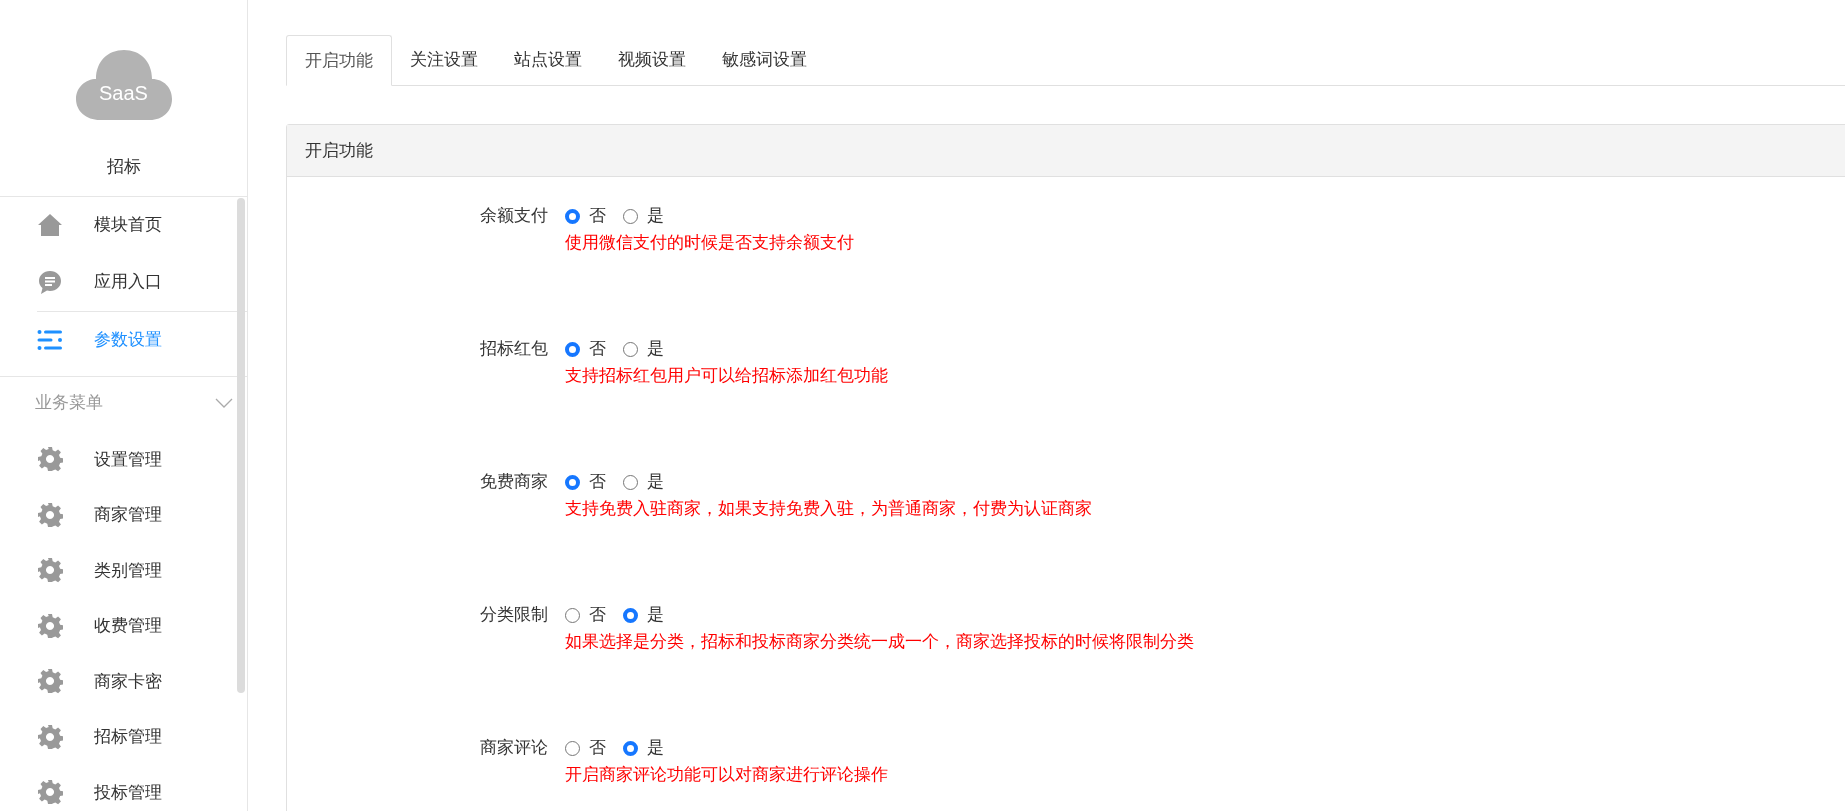 The height and width of the screenshot is (811, 1845). Describe the element at coordinates (123, 570) in the screenshot. I see `sidebar-item: 类别管理` at that location.